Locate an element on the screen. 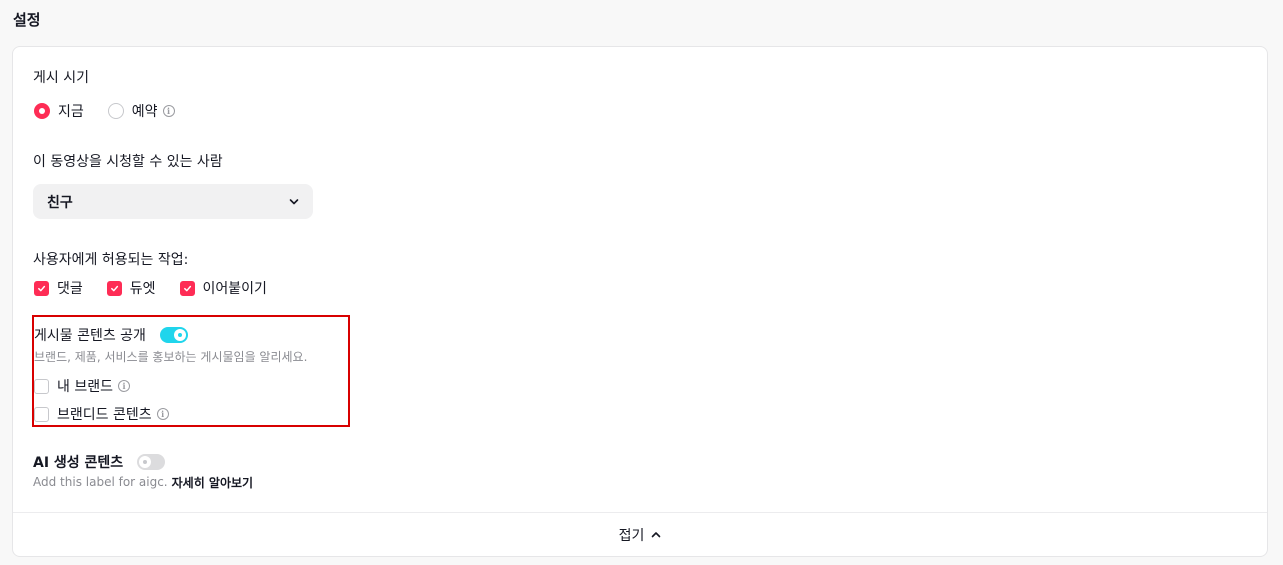 This screenshot has height=565, width=1283. checkbox-branded-content is located at coordinates (41, 414).